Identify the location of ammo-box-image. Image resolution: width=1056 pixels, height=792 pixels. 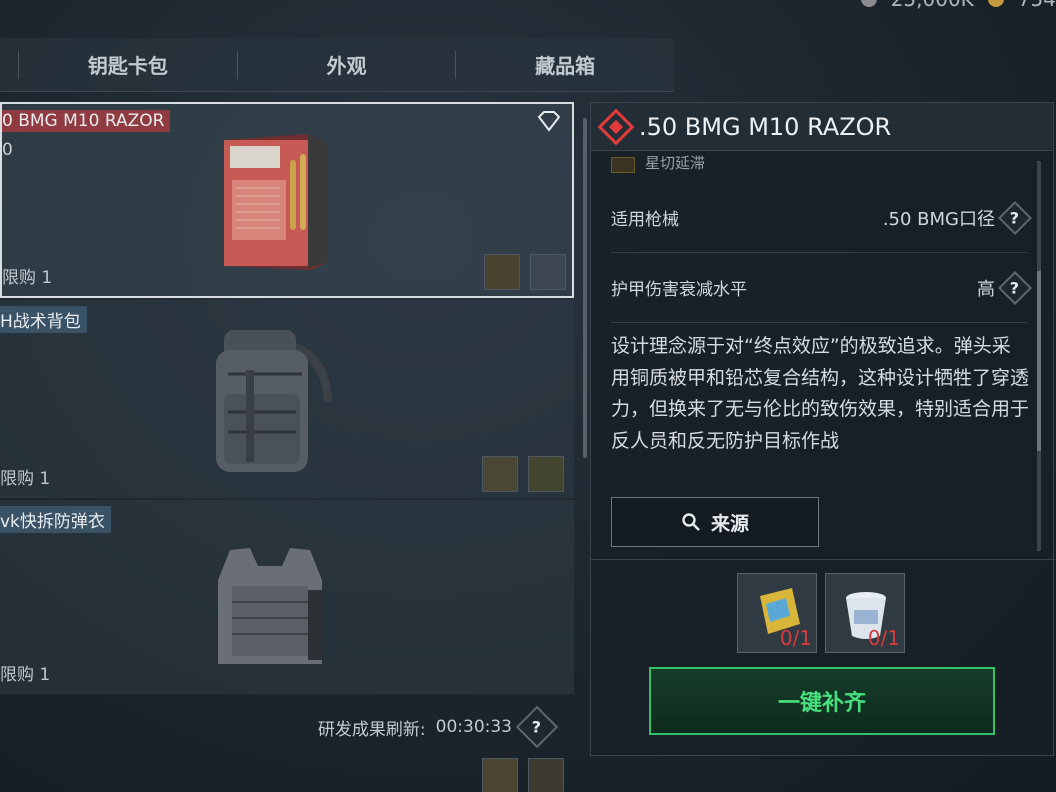
(276, 202).